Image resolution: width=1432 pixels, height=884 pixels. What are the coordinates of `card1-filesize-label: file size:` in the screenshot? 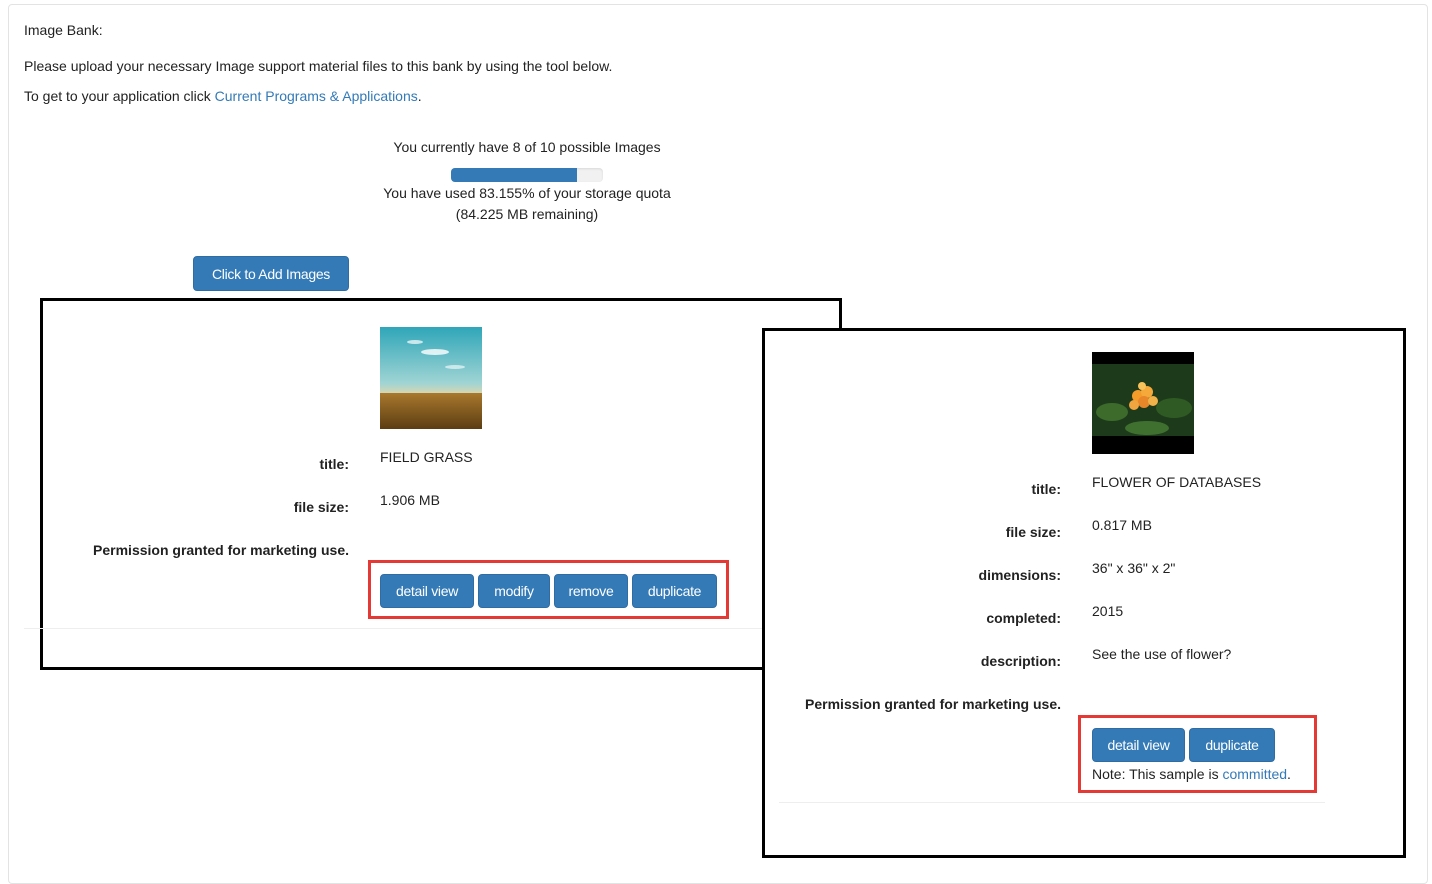 It's located at (321, 507).